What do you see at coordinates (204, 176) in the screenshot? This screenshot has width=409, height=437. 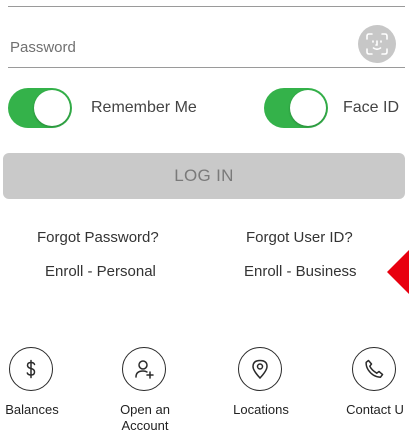 I see `login-button: LOG IN` at bounding box center [204, 176].